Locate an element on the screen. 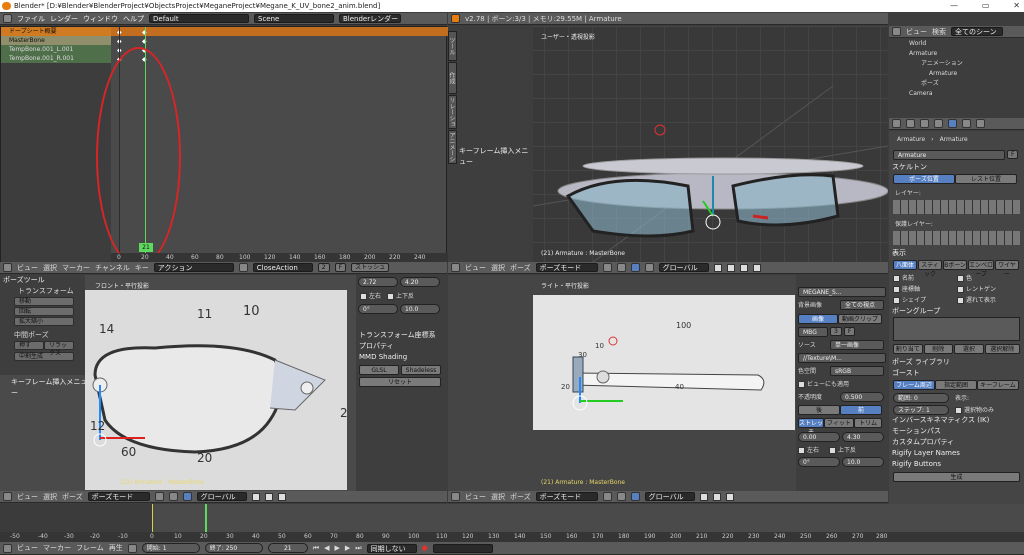 The height and width of the screenshot is (555, 1024). reset-button: リセット is located at coordinates (400, 382).